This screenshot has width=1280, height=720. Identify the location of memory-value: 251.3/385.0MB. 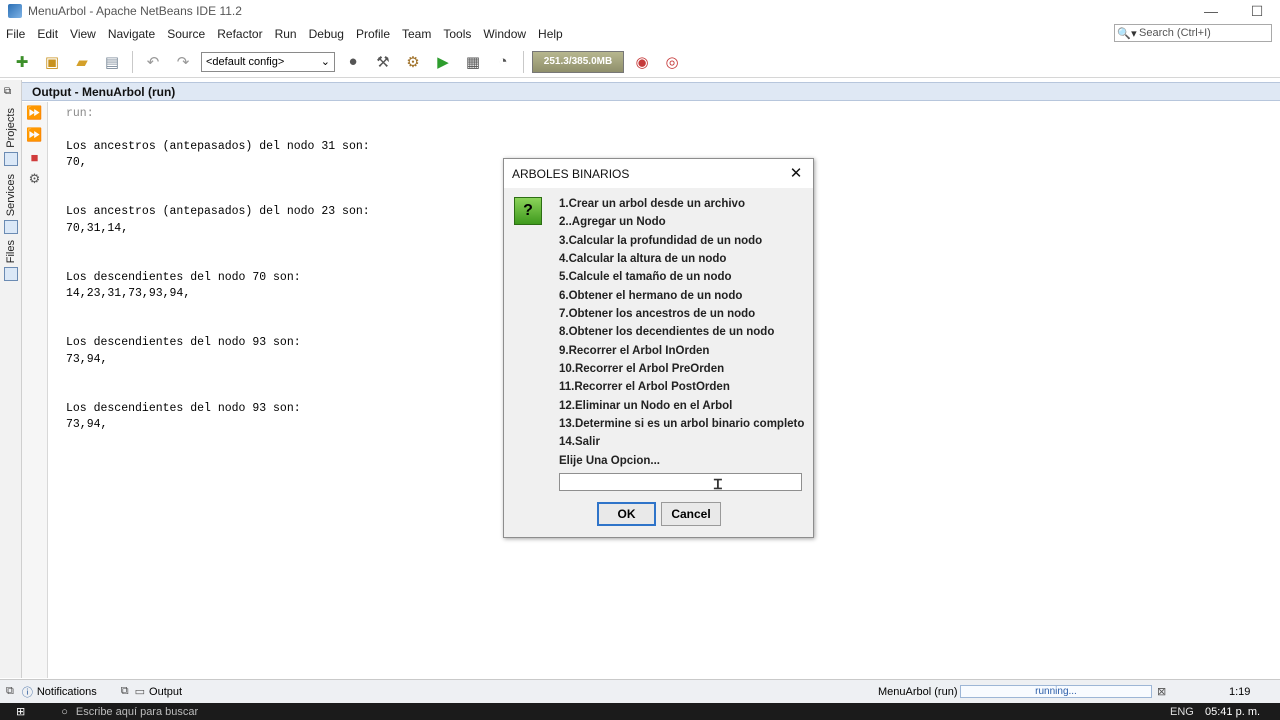
(578, 61).